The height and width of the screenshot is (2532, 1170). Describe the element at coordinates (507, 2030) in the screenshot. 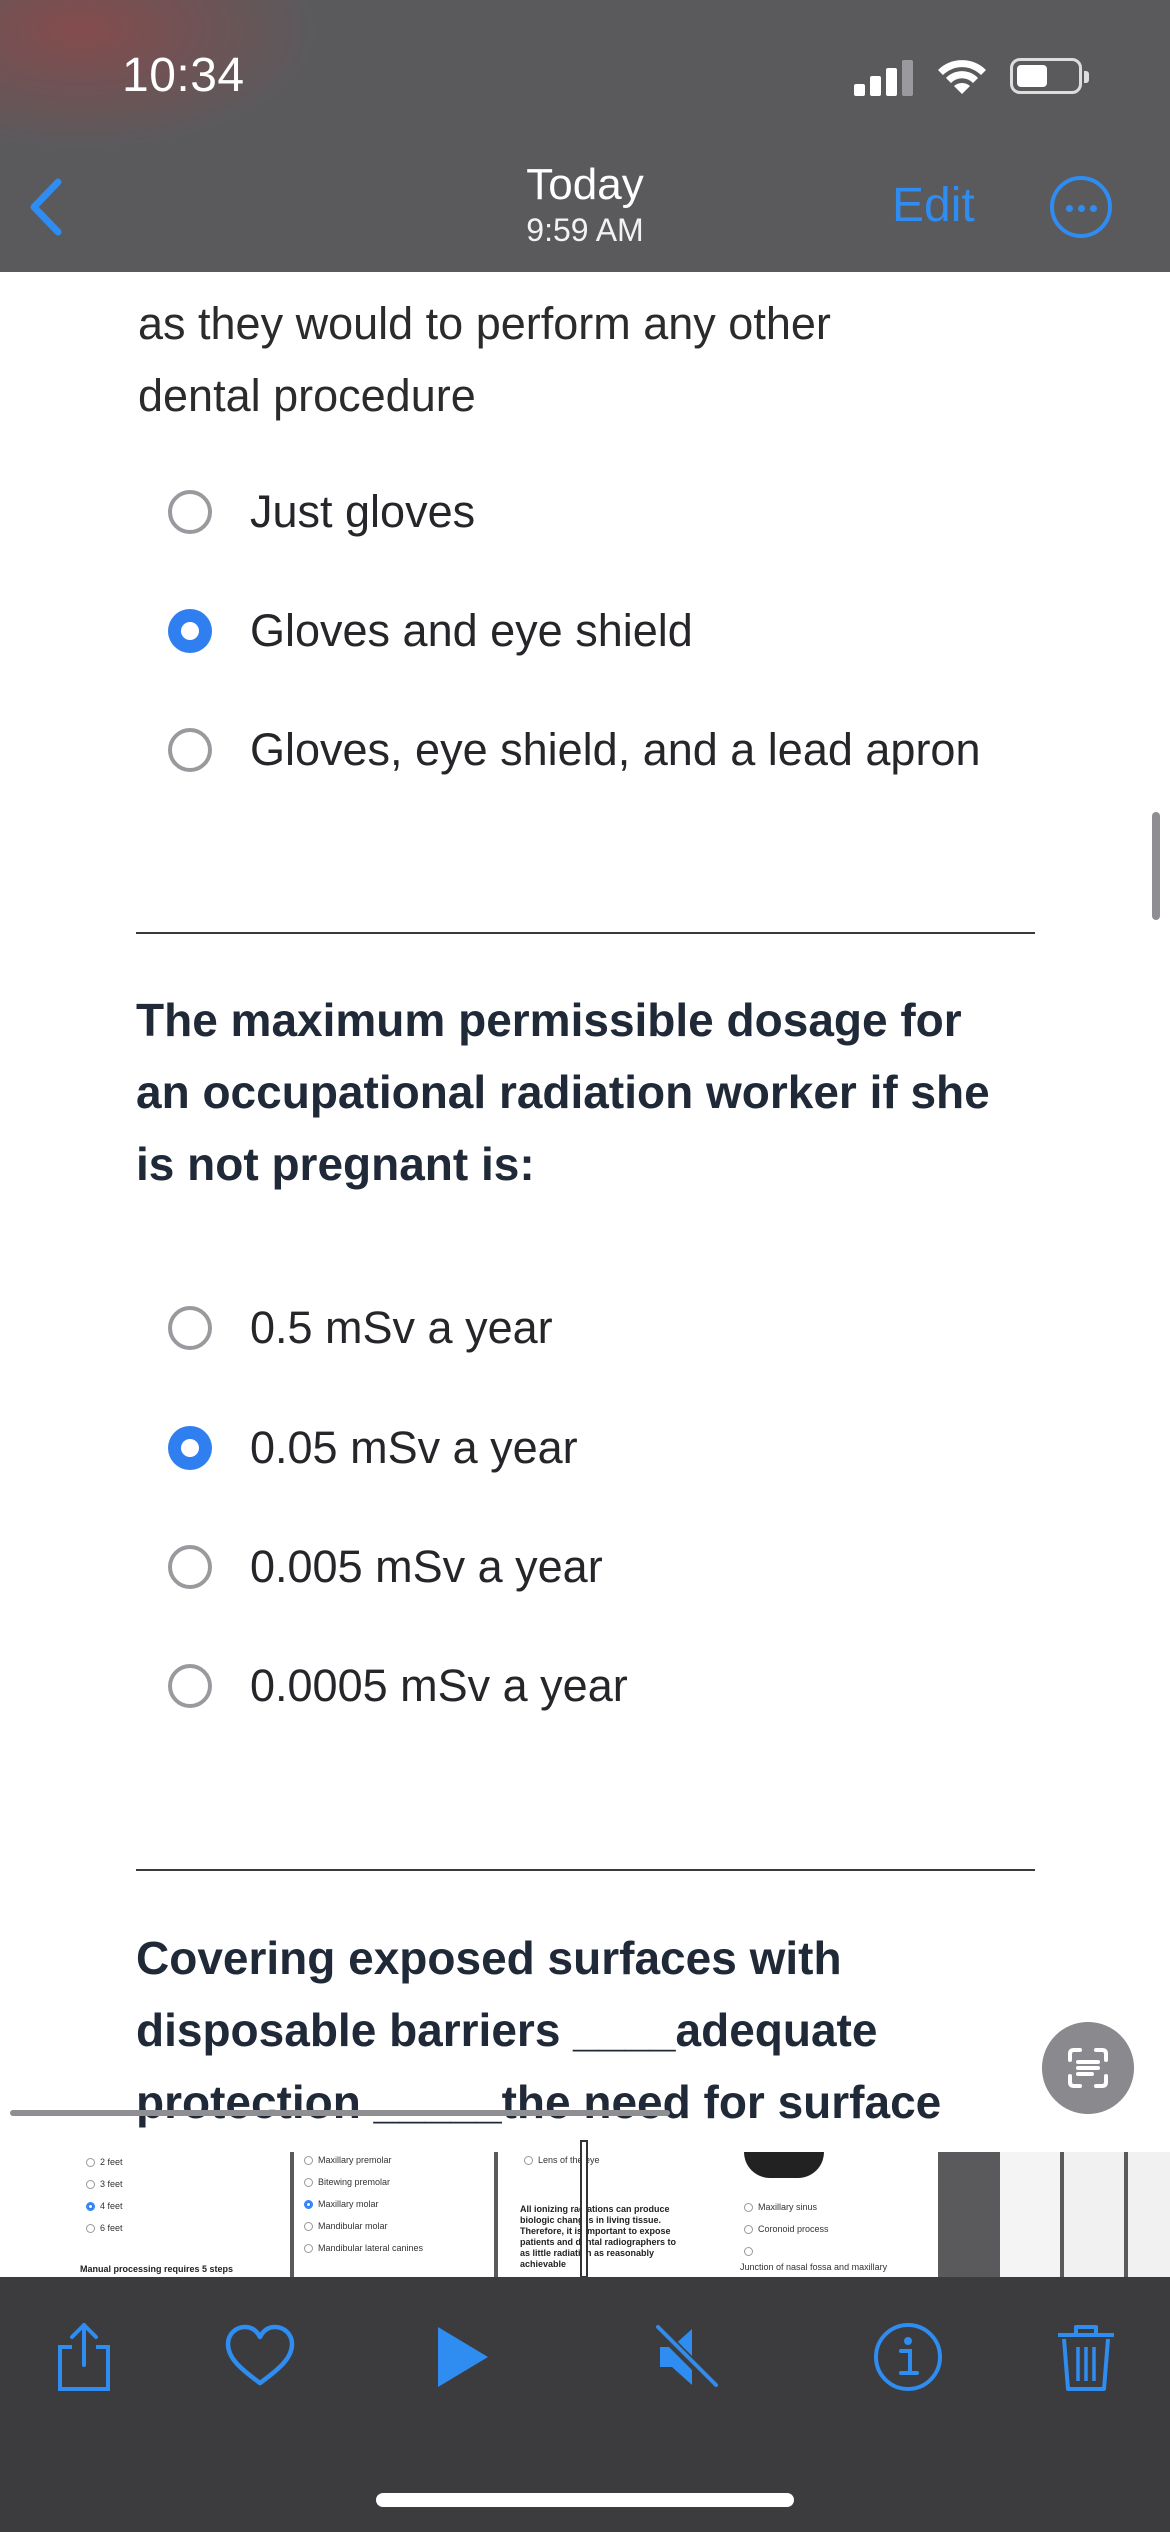

I see `question-line: disposable barriers ____adequate` at that location.